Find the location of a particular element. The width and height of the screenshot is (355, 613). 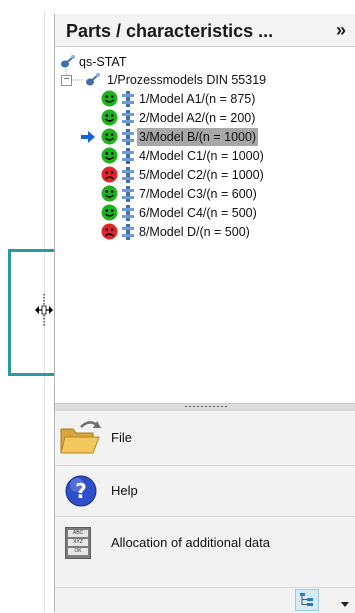

tree-expander-button: − is located at coordinates (66, 80).